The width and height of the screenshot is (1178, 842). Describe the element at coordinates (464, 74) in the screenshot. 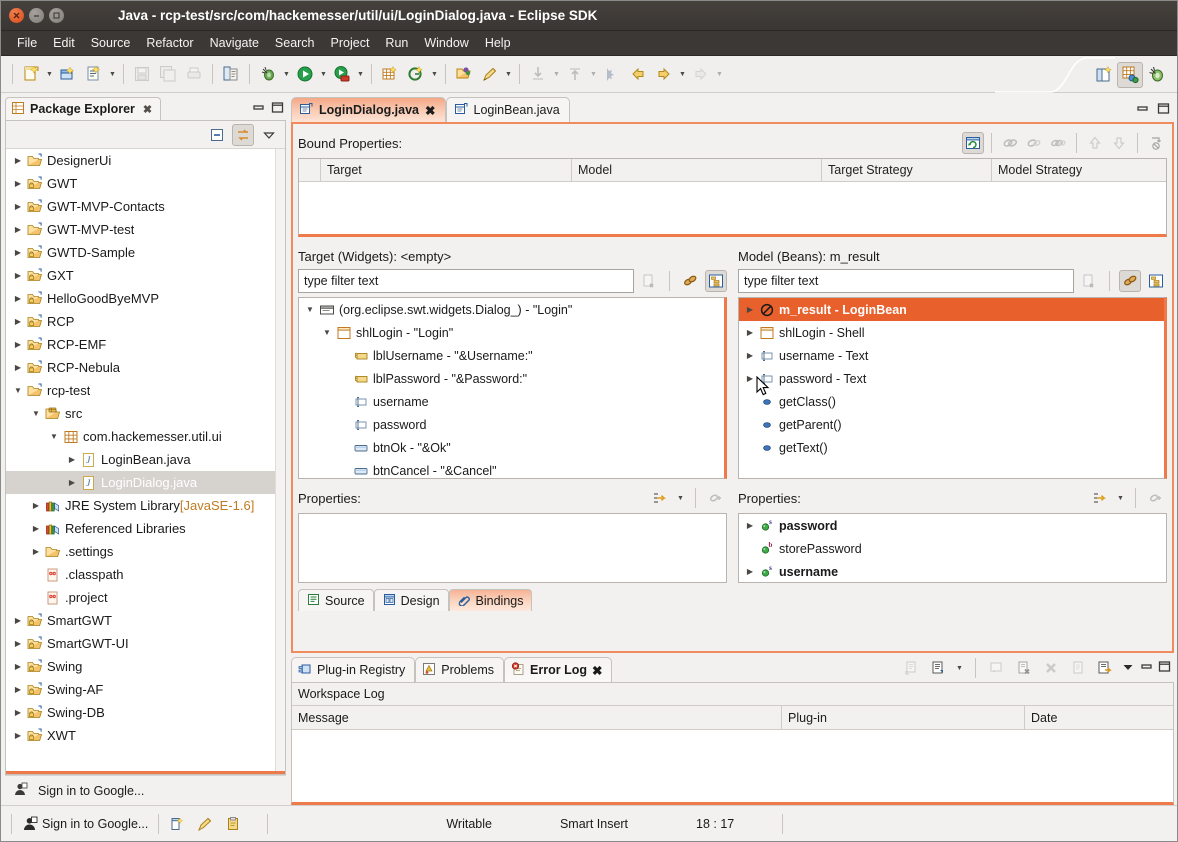

I see `open-type-icon` at that location.